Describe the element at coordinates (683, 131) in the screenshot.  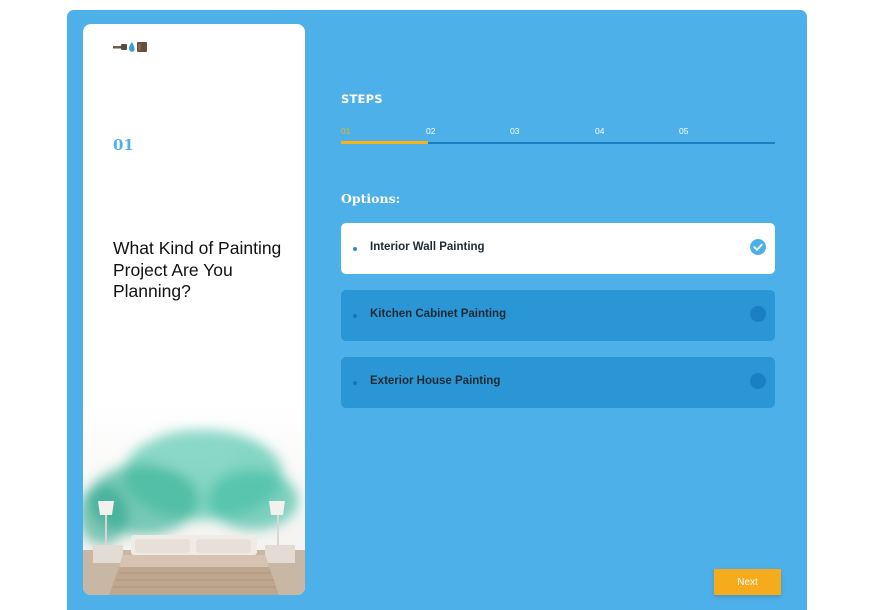
I see `step-label-05: 05` at that location.